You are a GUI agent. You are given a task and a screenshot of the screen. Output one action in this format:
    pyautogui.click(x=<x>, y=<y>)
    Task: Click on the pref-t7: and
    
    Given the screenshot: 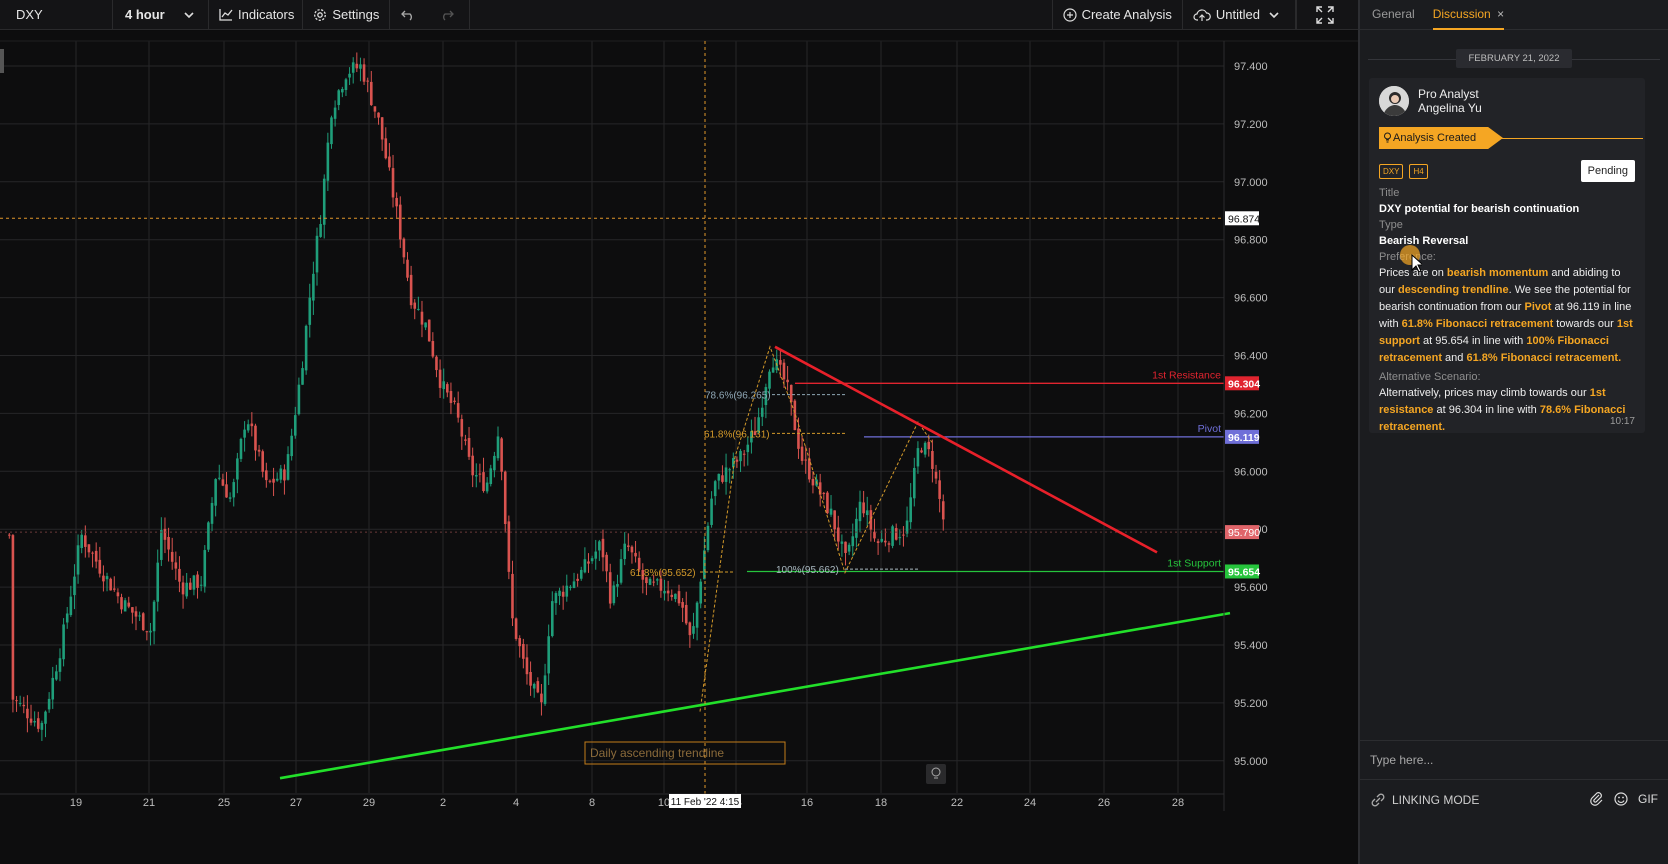 What is the action you would take?
    pyautogui.click(x=1454, y=358)
    